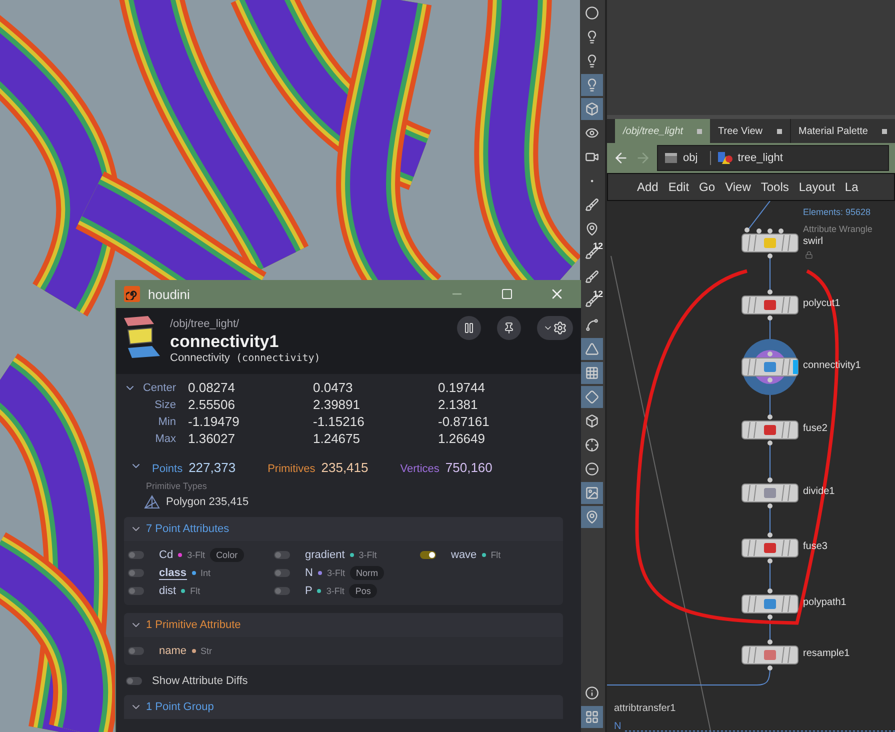  I want to click on attribute-name: wave, so click(464, 555).